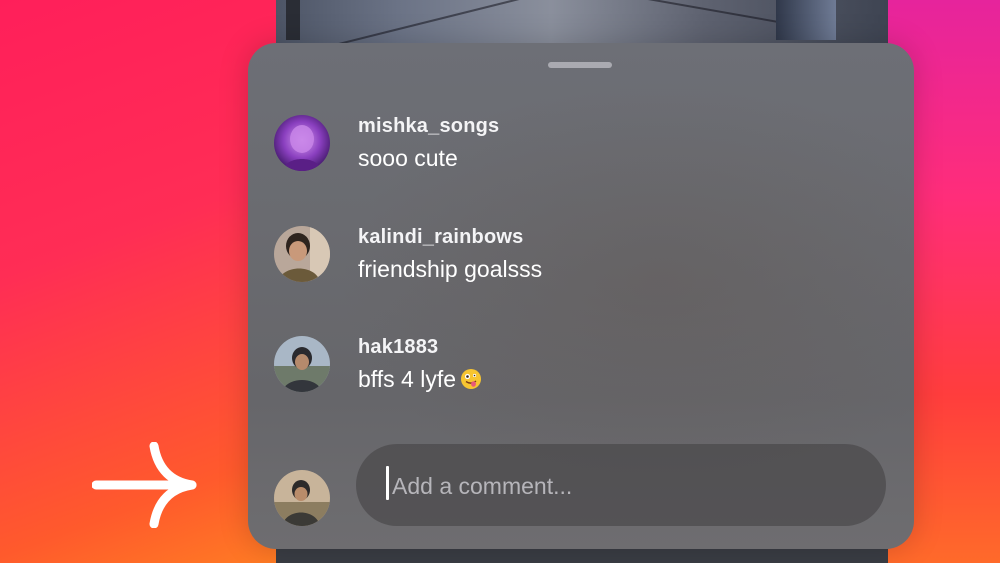  Describe the element at coordinates (302, 498) in the screenshot. I see `current-user-avatar` at that location.